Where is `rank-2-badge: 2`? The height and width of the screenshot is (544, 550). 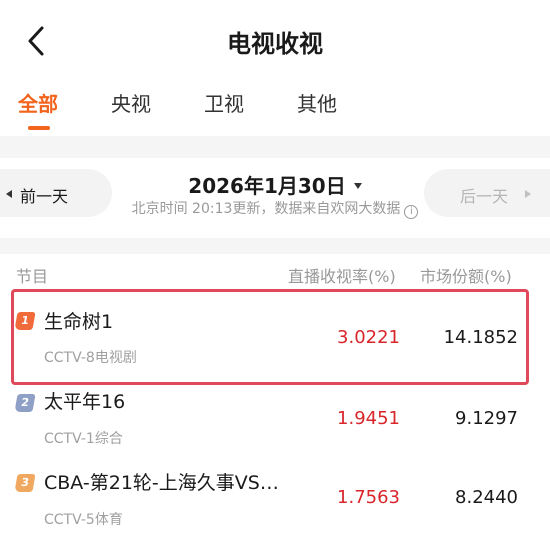
rank-2-badge: 2 is located at coordinates (25, 403).